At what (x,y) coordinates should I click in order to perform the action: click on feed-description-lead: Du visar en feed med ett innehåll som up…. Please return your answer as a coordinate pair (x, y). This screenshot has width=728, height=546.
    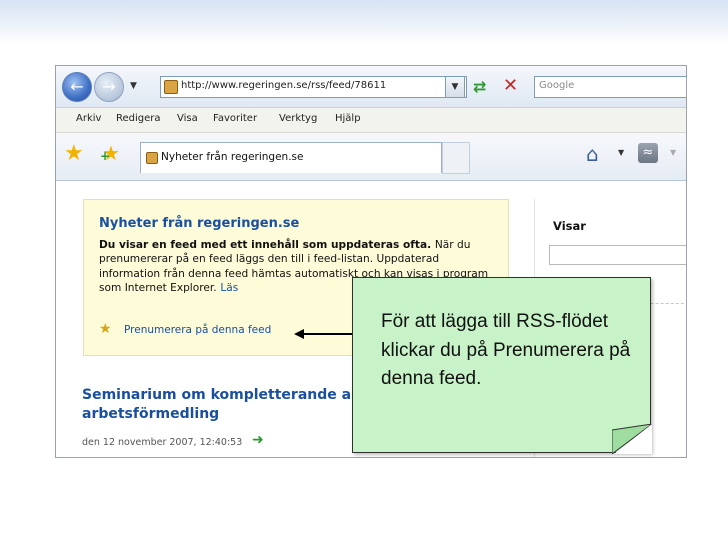
    Looking at the image, I should click on (265, 245).